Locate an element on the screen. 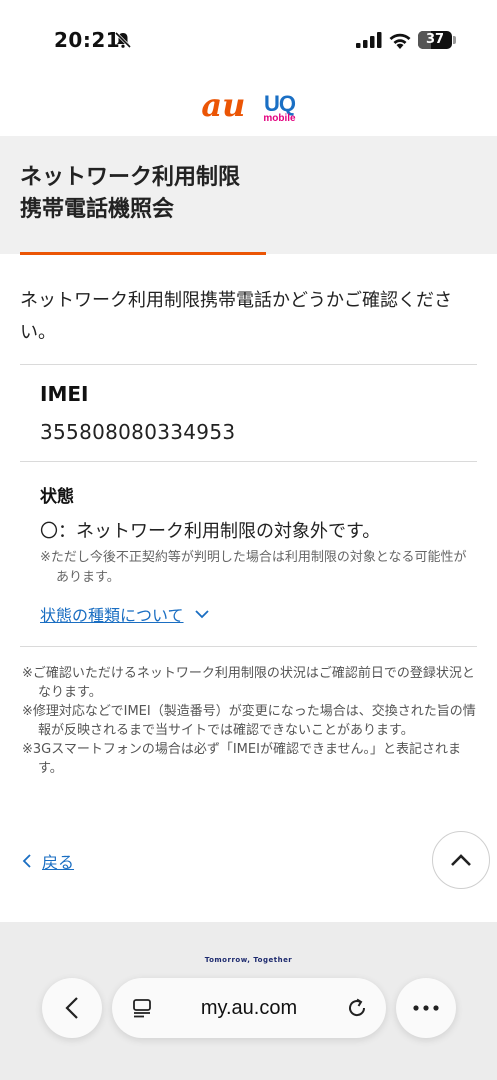  url-text: my.au.com is located at coordinates (249, 1008).